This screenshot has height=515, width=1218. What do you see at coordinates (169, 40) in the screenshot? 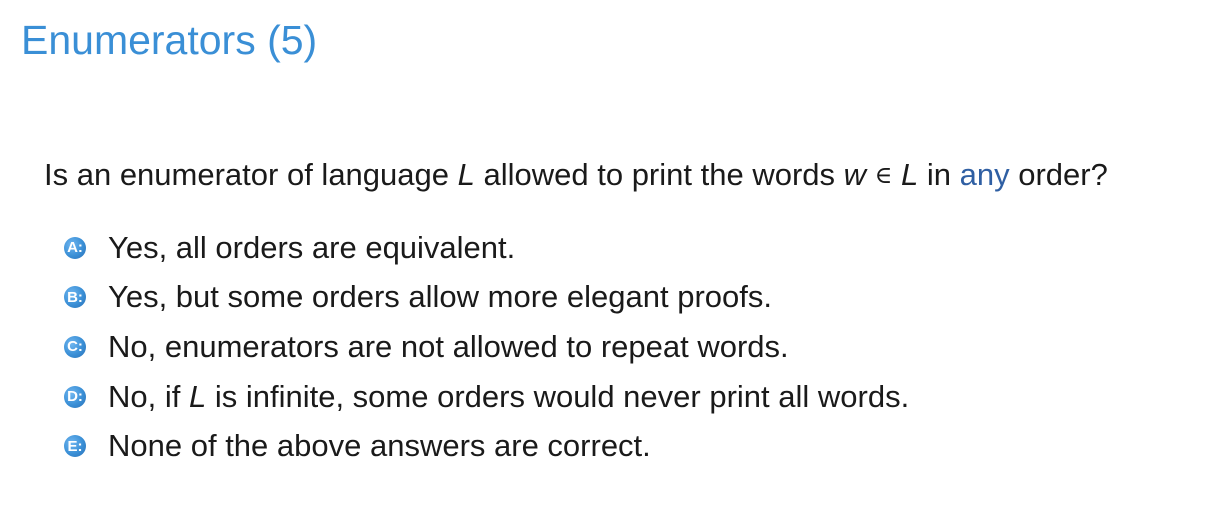
I see `slide-title: Enumerators (5)` at bounding box center [169, 40].